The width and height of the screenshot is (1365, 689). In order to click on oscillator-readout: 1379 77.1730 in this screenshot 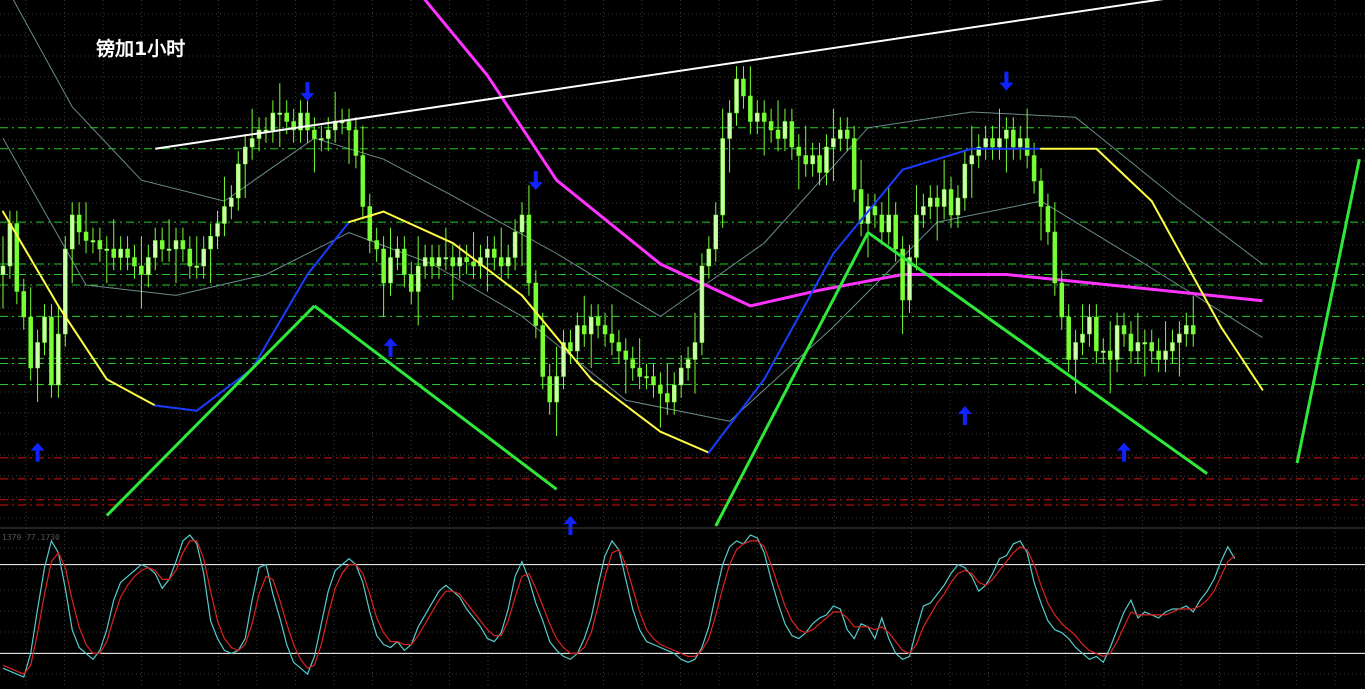, I will do `click(31, 537)`.